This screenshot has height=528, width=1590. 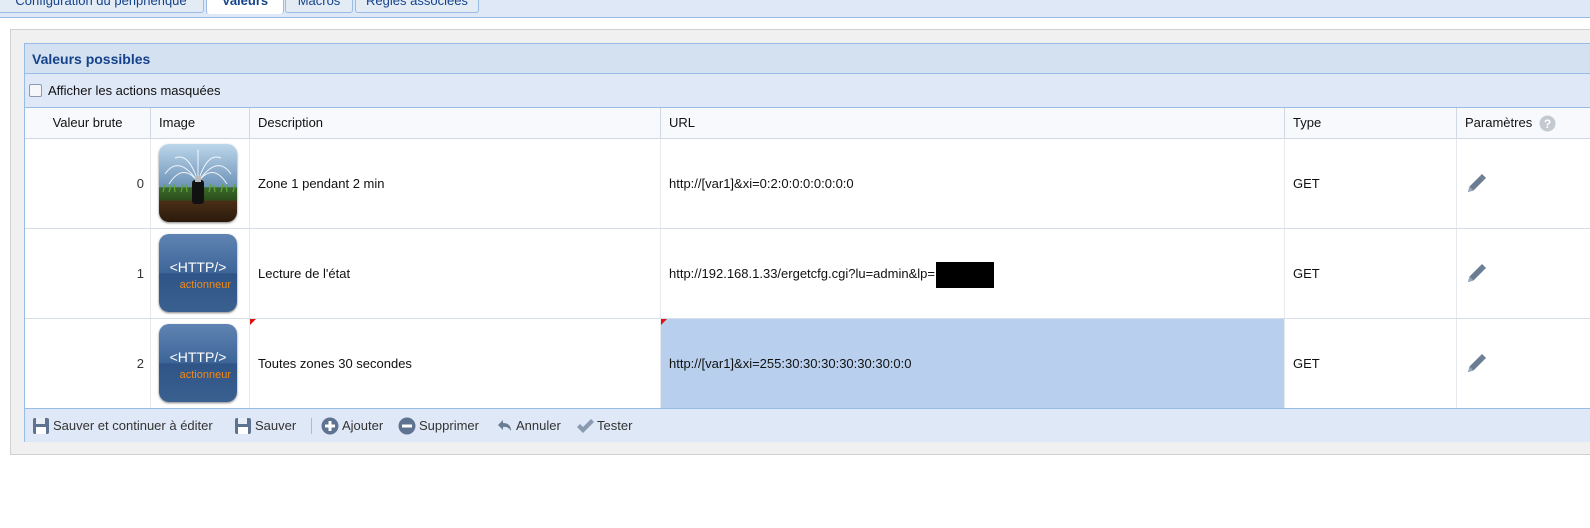 I want to click on col-raw-value: Valeur brute, so click(x=88, y=123).